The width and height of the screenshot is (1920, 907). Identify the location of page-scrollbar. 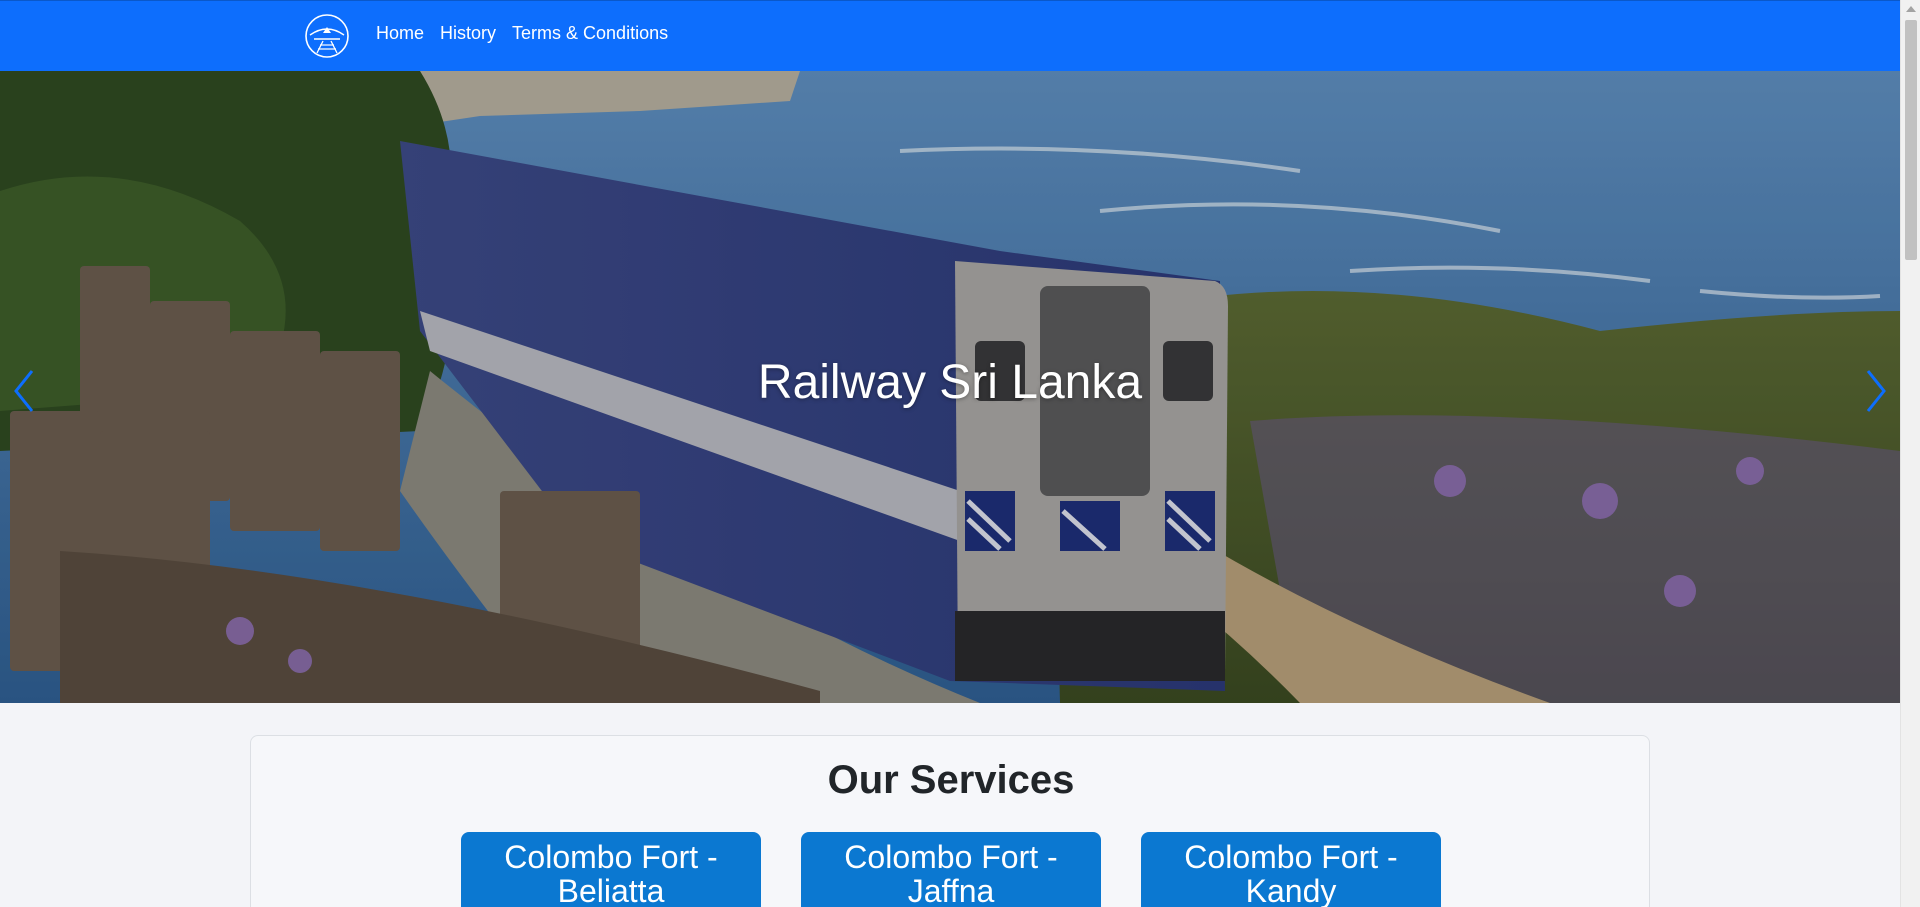
(1910, 453).